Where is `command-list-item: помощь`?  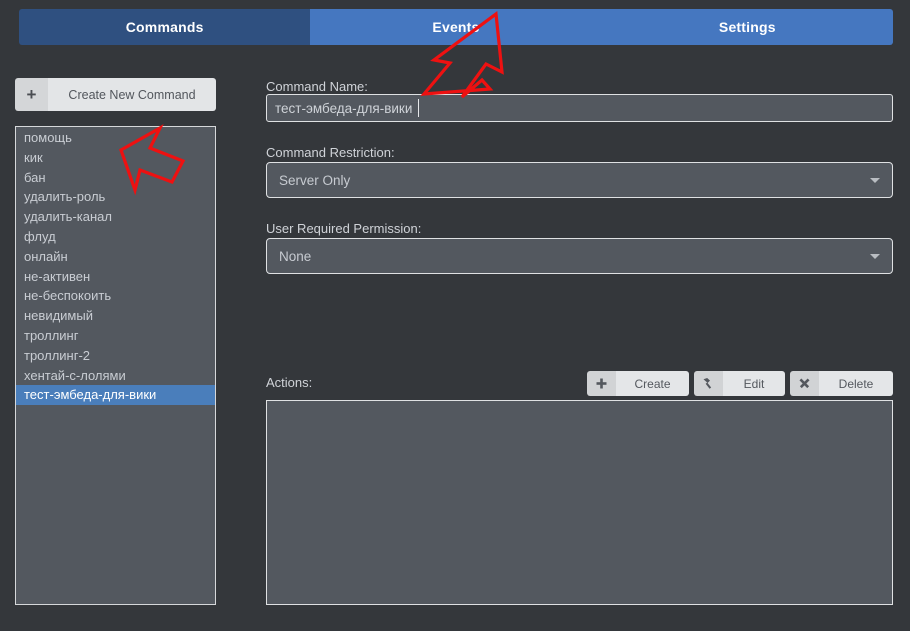 command-list-item: помощь is located at coordinates (115, 138).